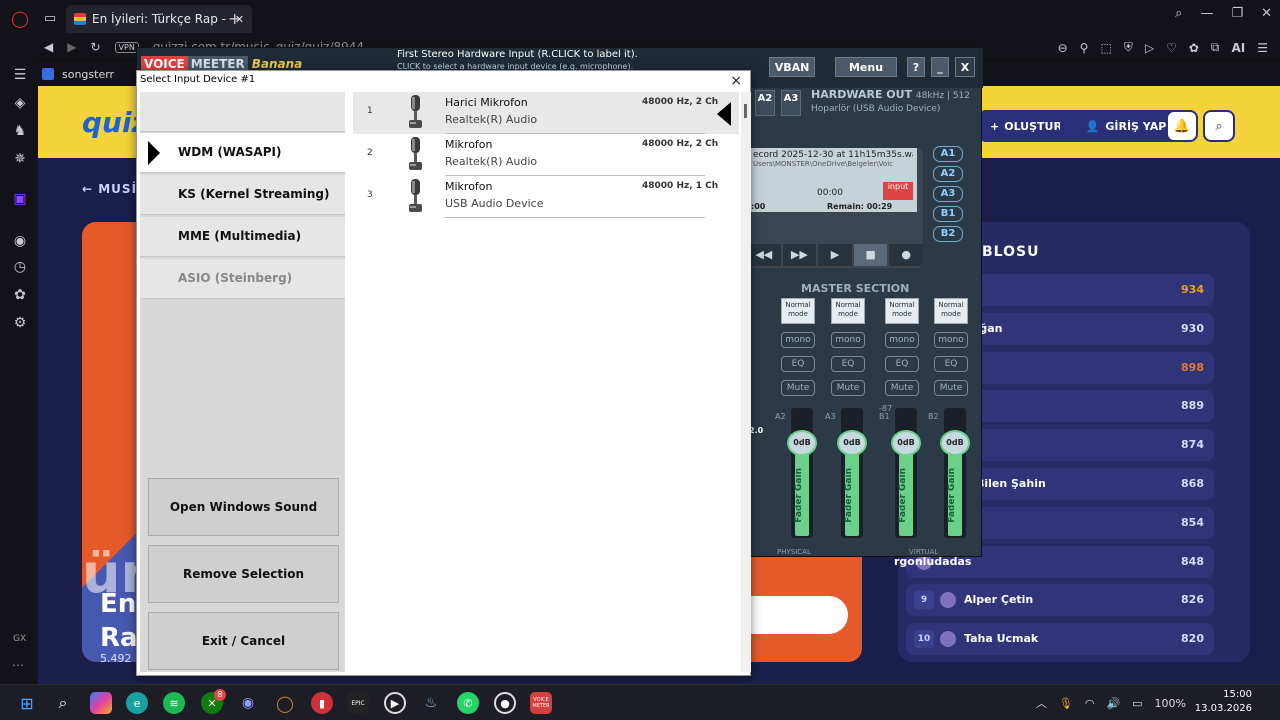 This screenshot has width=1280, height=720. I want to click on leaderboard-row: 10 Taha Ucmak 820, so click(1060, 639).